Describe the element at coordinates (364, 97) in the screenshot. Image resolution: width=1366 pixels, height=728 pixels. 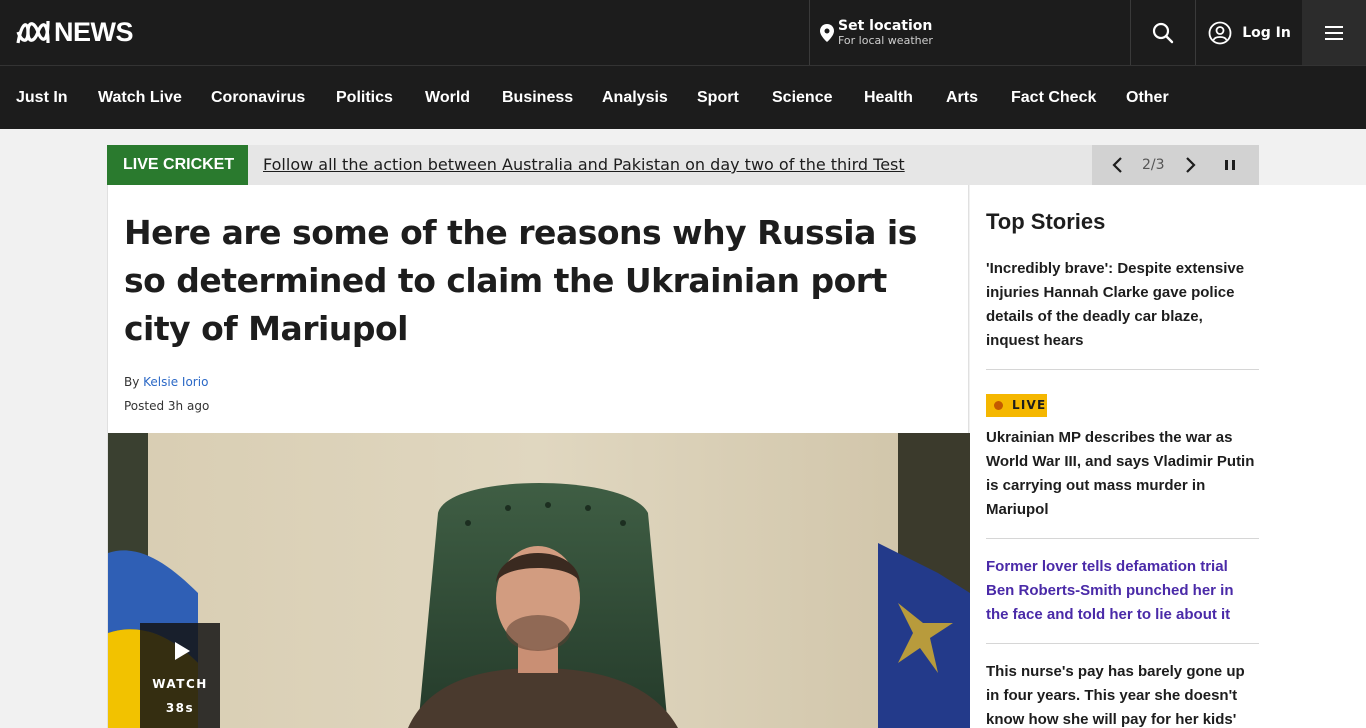
I see `nav-item-politics: Politics` at that location.